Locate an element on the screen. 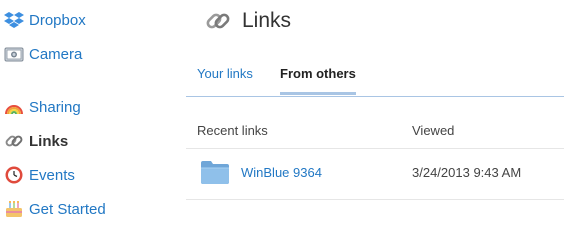 The width and height of the screenshot is (564, 242). table-header: Recent links Viewed is located at coordinates (375, 132).